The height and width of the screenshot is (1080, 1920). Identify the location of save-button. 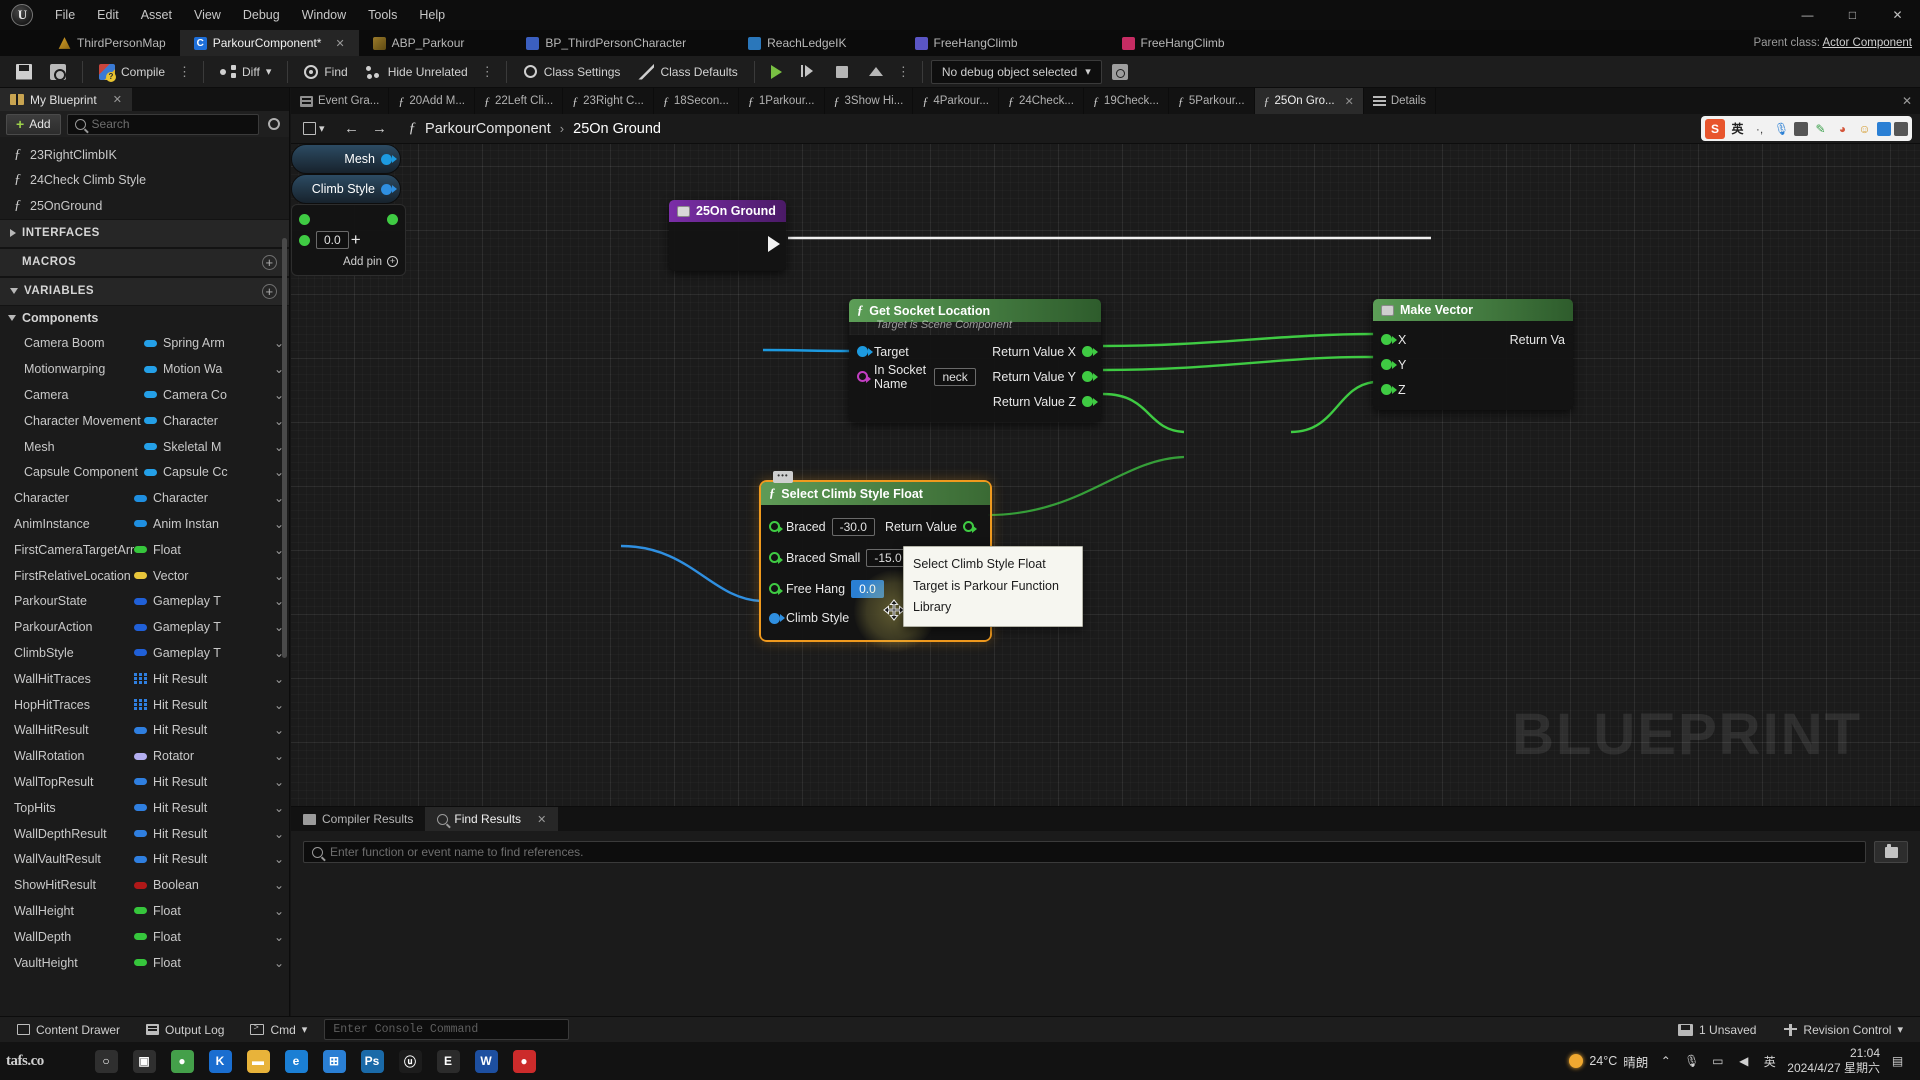
(24, 72).